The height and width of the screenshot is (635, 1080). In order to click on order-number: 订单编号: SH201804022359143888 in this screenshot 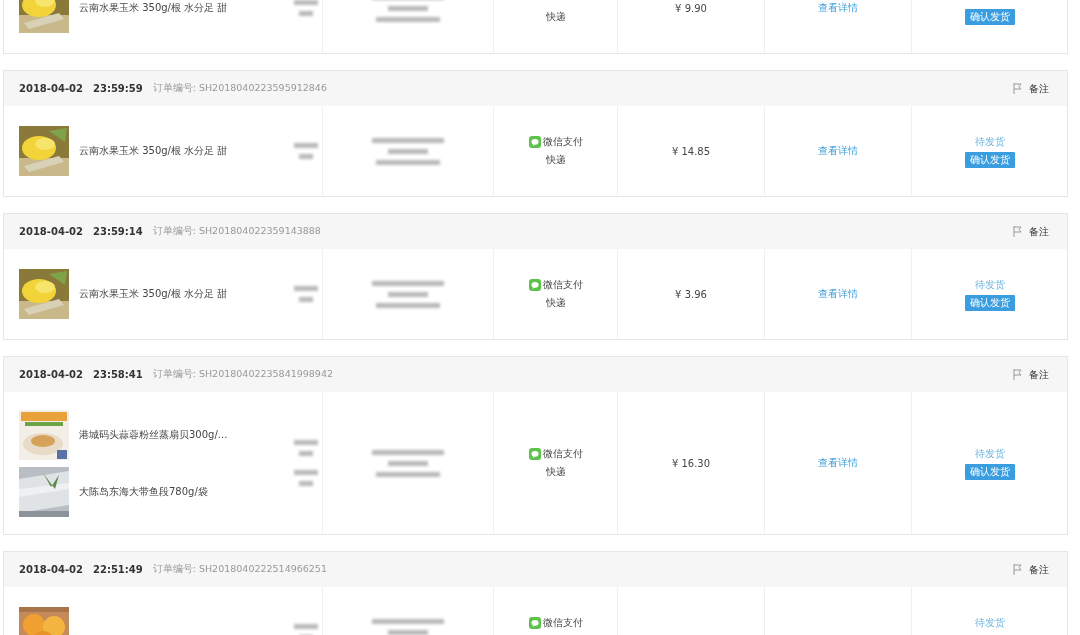, I will do `click(236, 231)`.